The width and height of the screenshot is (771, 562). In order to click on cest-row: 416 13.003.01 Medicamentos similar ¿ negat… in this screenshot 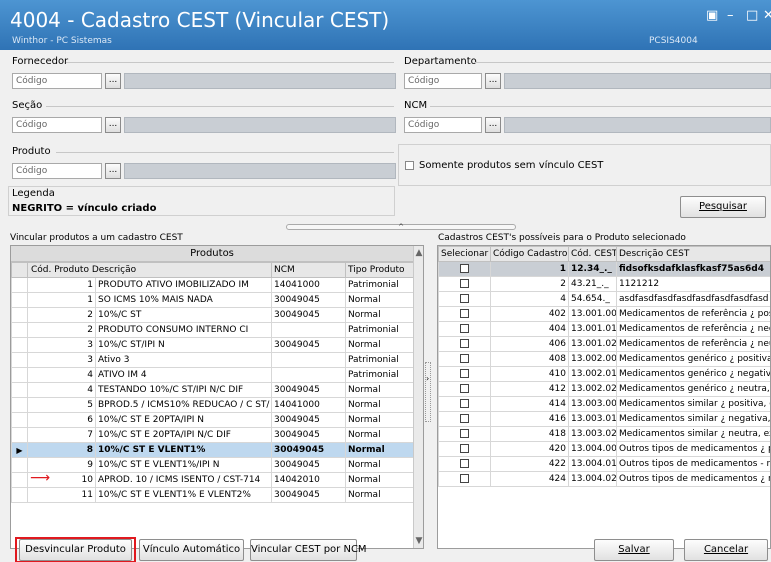, I will do `click(604, 419)`.